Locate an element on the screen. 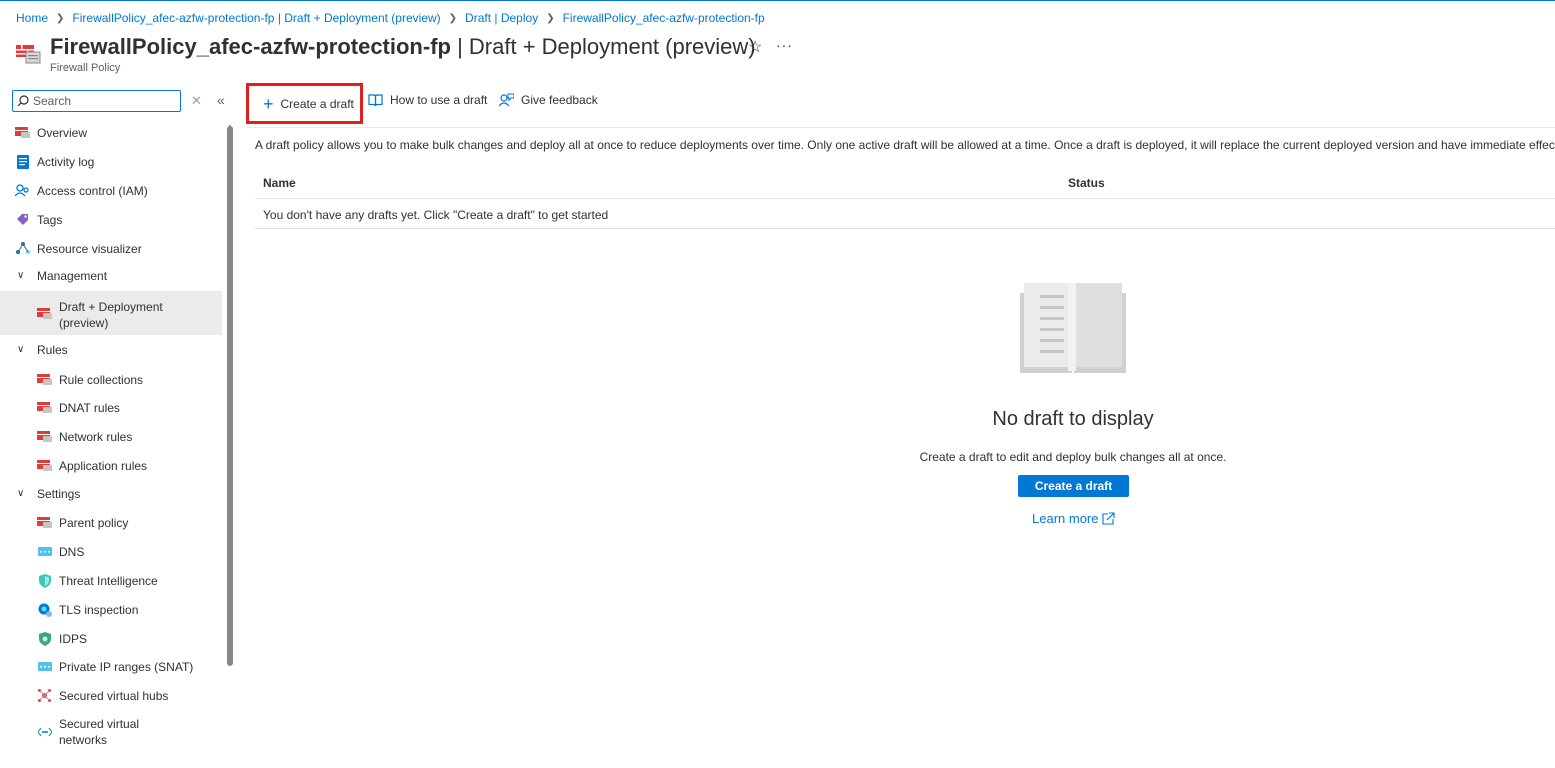 The image size is (1555, 768). sidebar-group-management: ∨ Management is located at coordinates (111, 275).